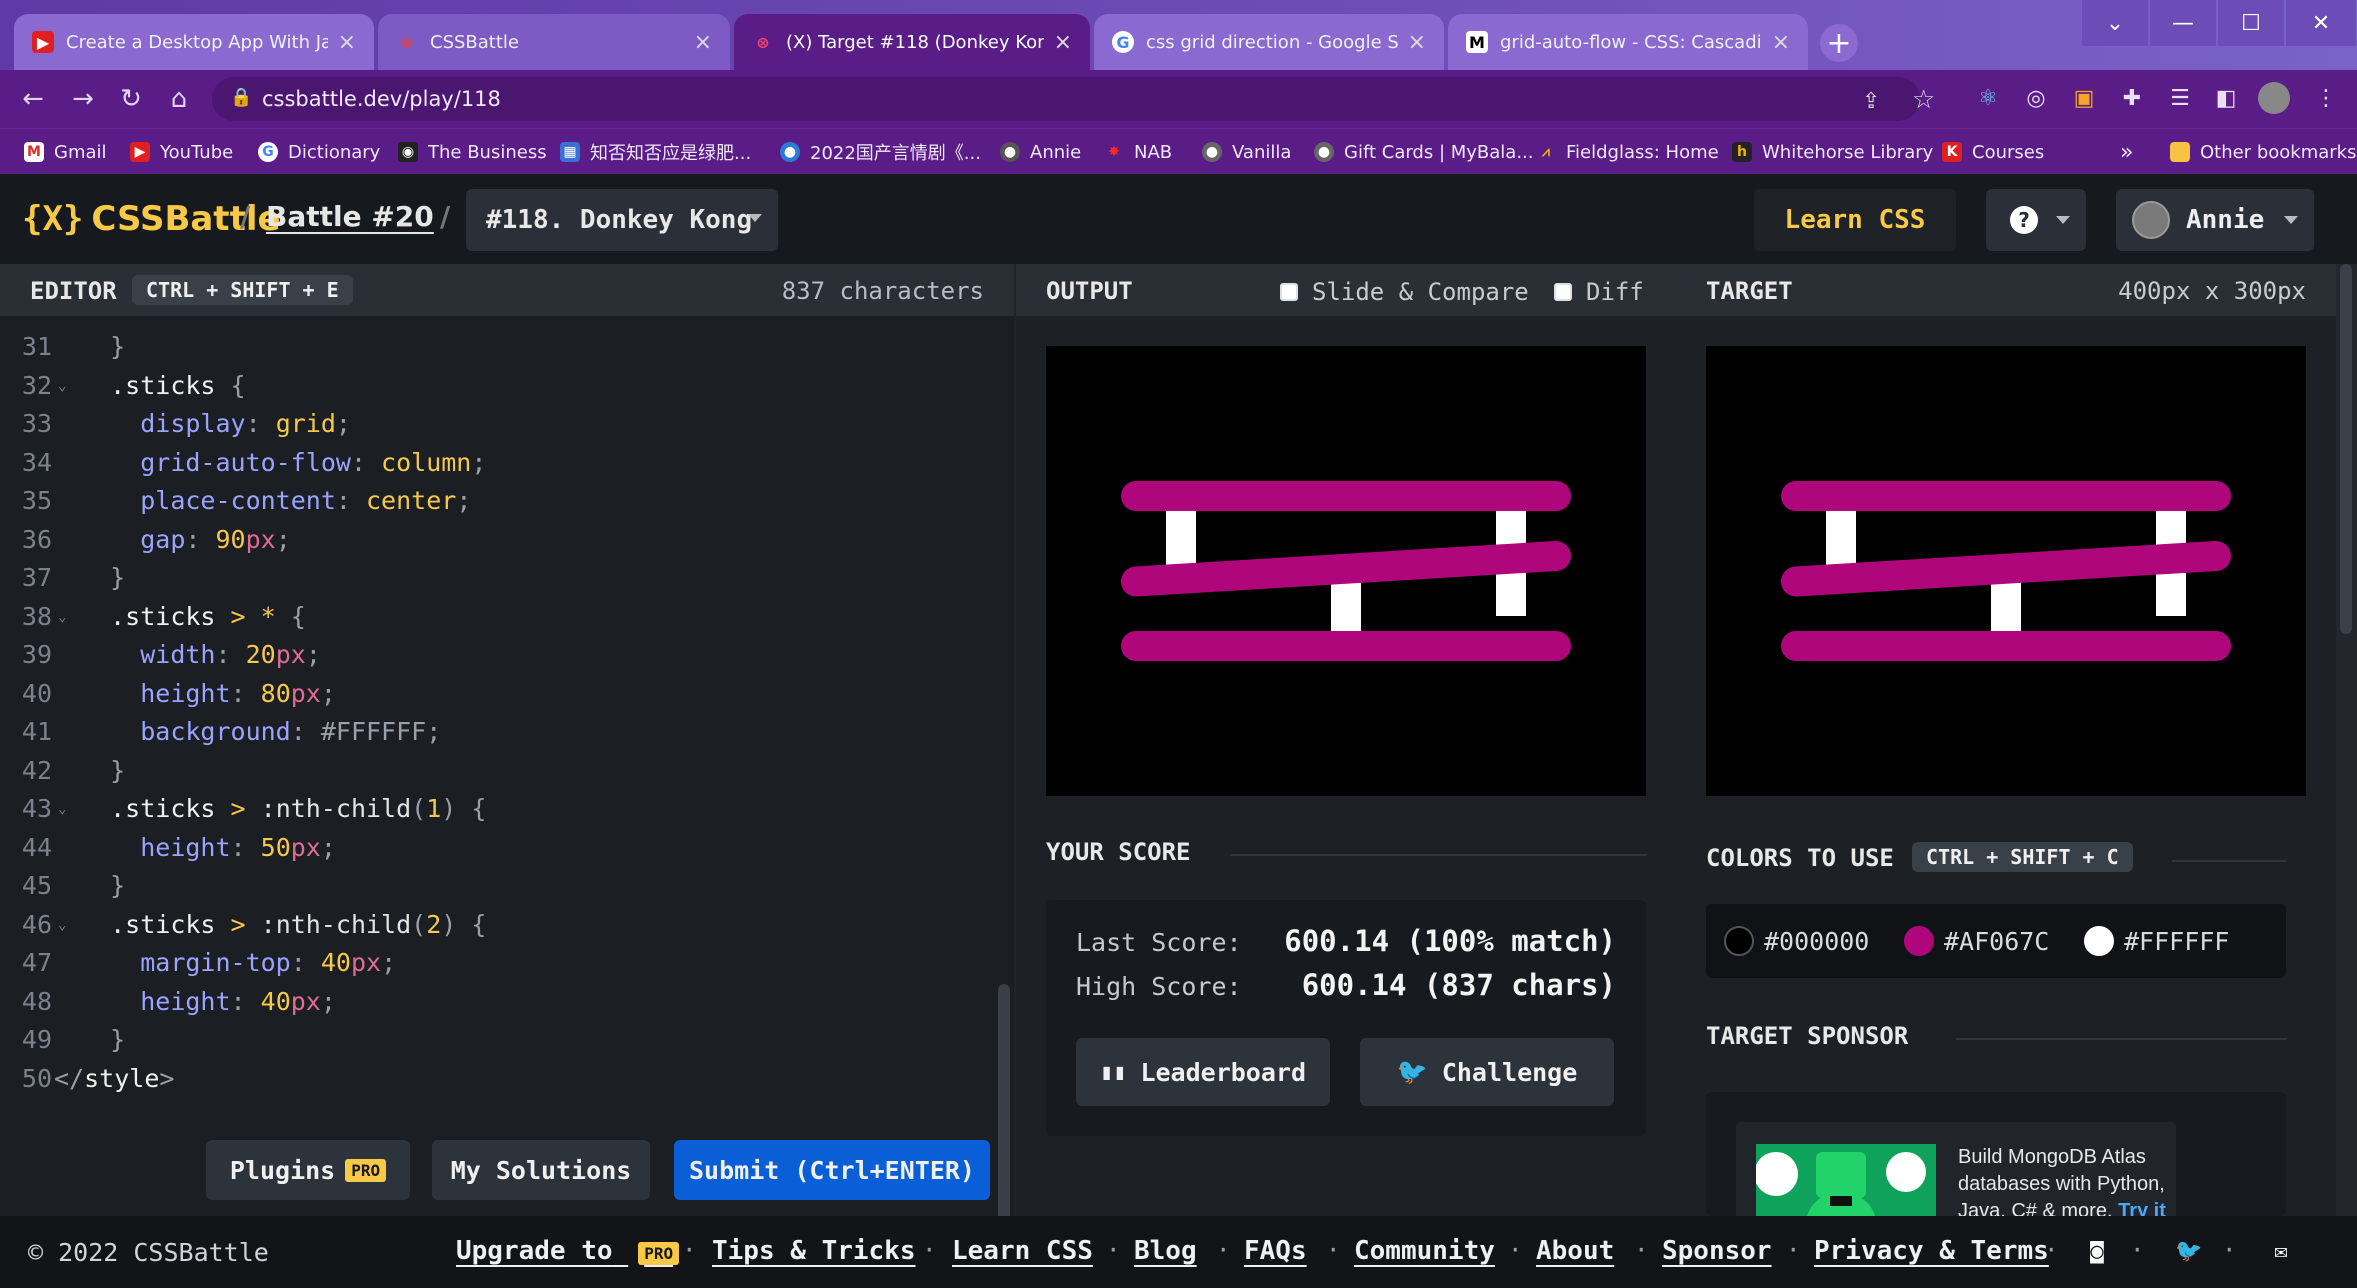 This screenshot has width=2357, height=1288. Describe the element at coordinates (472, 152) in the screenshot. I see `bookmark-the-business: ◉ The Business` at that location.